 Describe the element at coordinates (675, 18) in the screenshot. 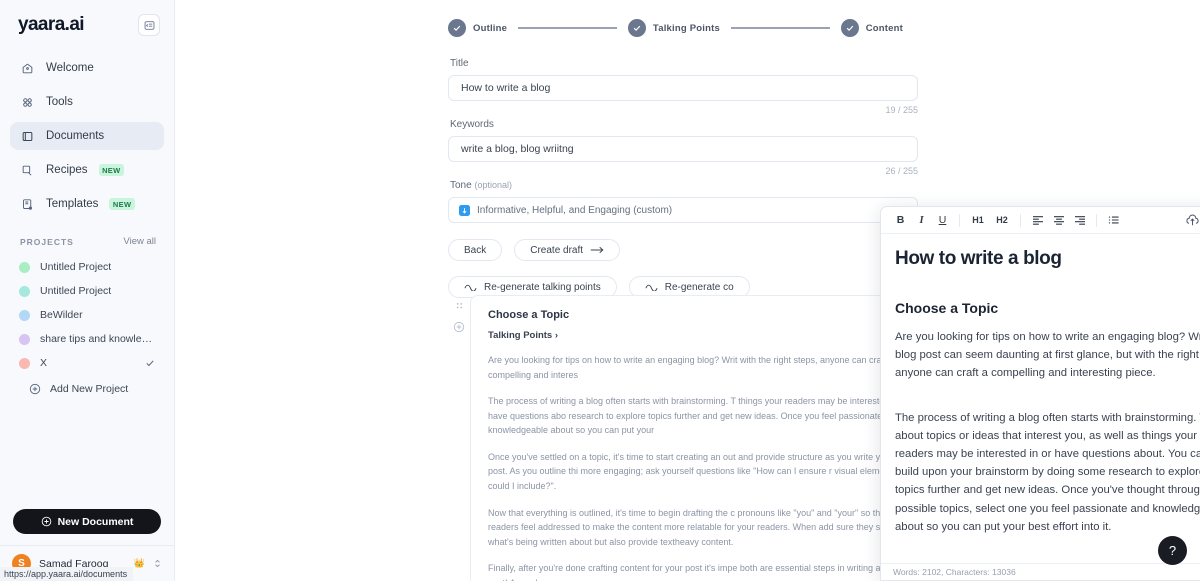

I see `progress-stepper: Outline Talking Points Content` at that location.